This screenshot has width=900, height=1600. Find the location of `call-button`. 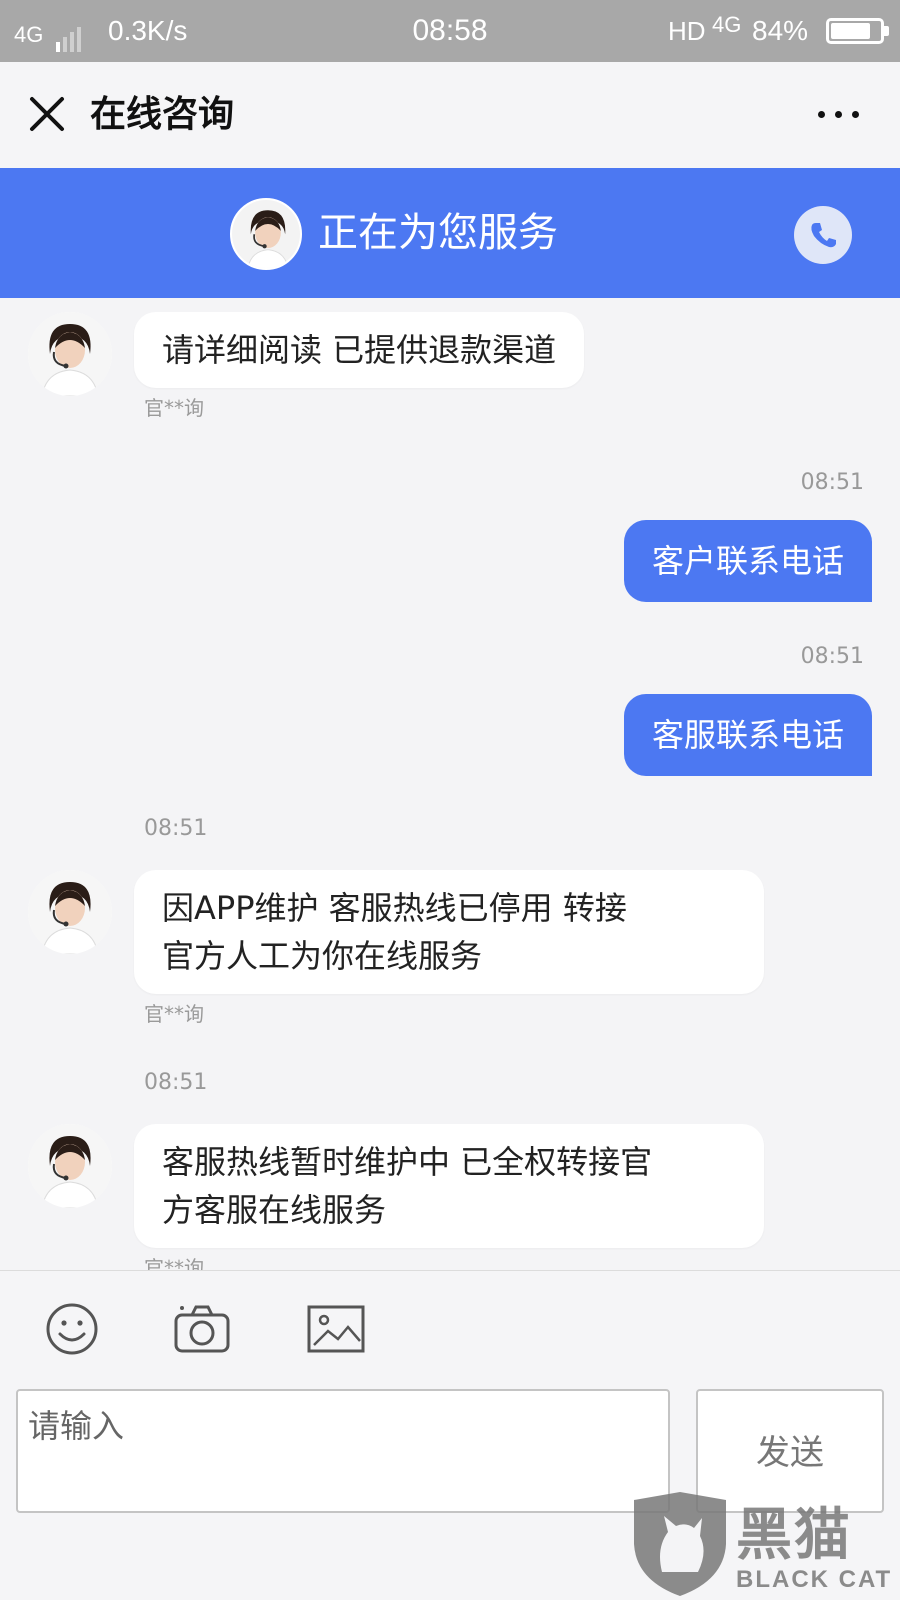

call-button is located at coordinates (823, 235).